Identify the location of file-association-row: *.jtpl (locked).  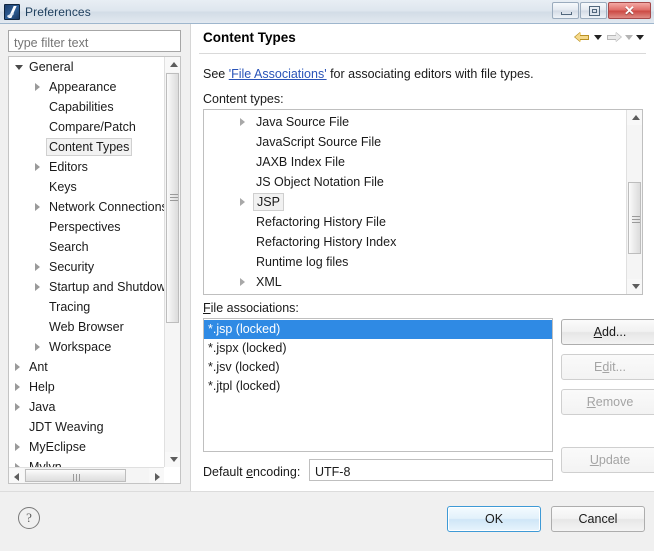
(378, 386).